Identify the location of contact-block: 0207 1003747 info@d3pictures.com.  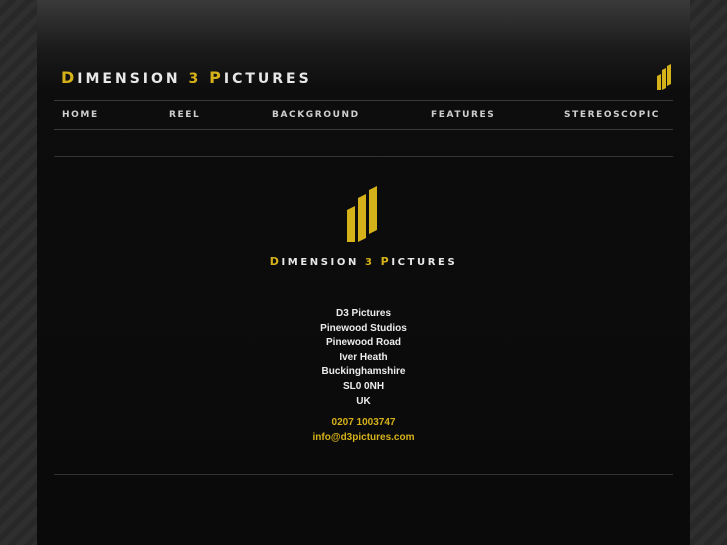
(363, 430).